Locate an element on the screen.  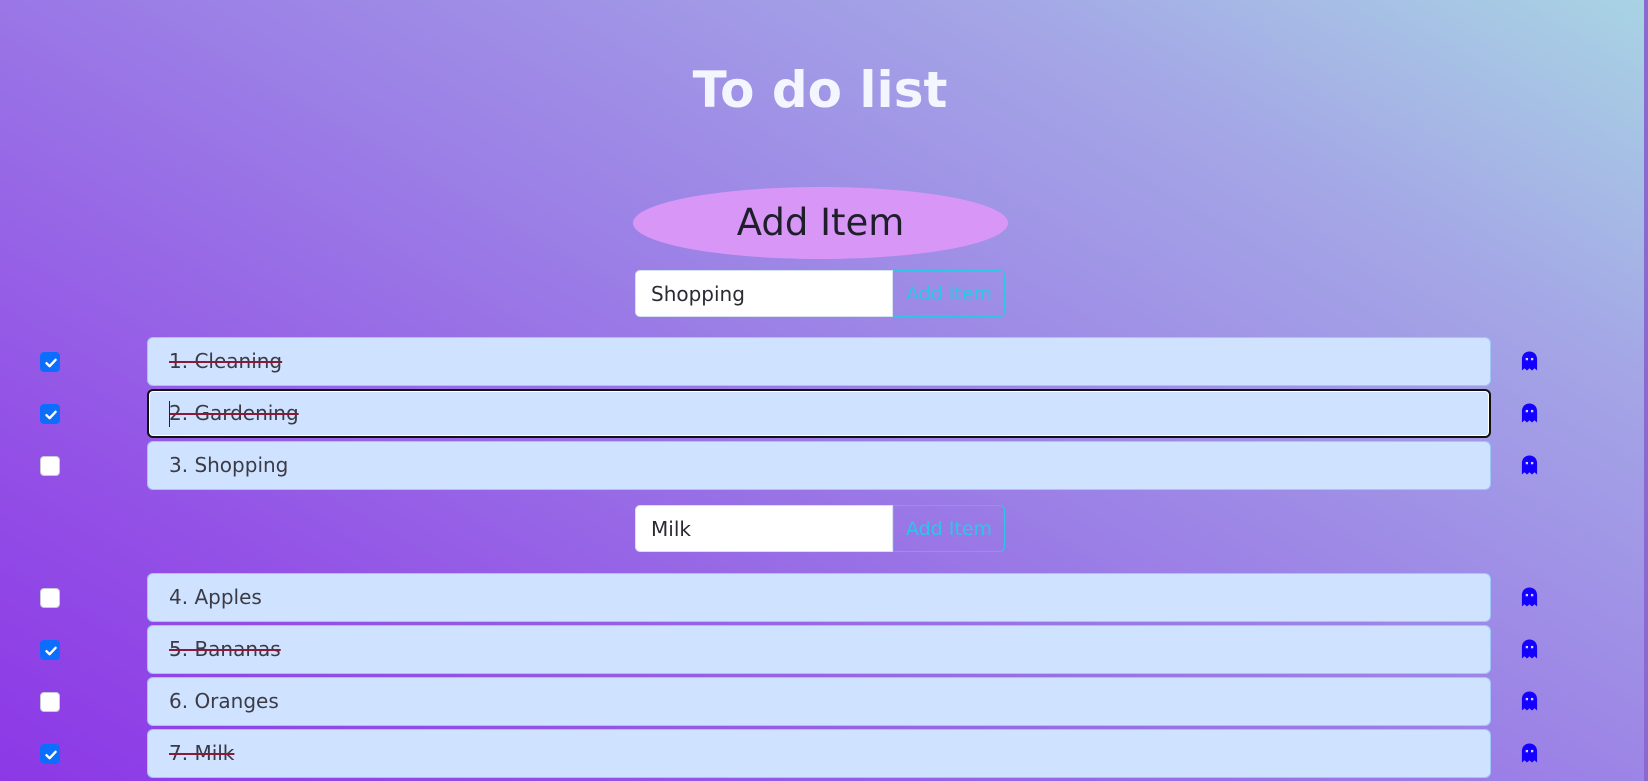
item-text: 1. Cleaning is located at coordinates (819, 361).